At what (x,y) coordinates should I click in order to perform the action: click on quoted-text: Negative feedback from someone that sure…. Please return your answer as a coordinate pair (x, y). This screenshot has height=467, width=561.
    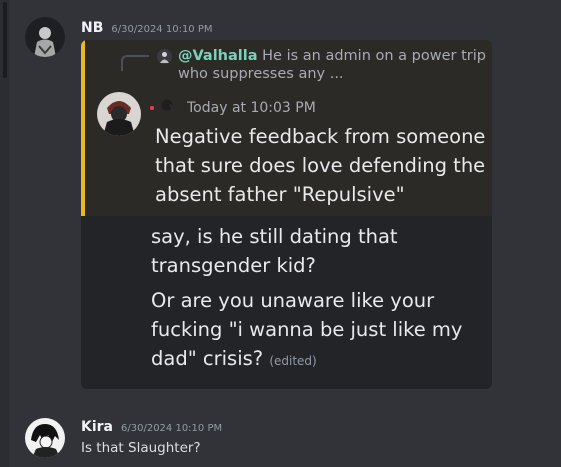
    Looking at the image, I should click on (320, 165).